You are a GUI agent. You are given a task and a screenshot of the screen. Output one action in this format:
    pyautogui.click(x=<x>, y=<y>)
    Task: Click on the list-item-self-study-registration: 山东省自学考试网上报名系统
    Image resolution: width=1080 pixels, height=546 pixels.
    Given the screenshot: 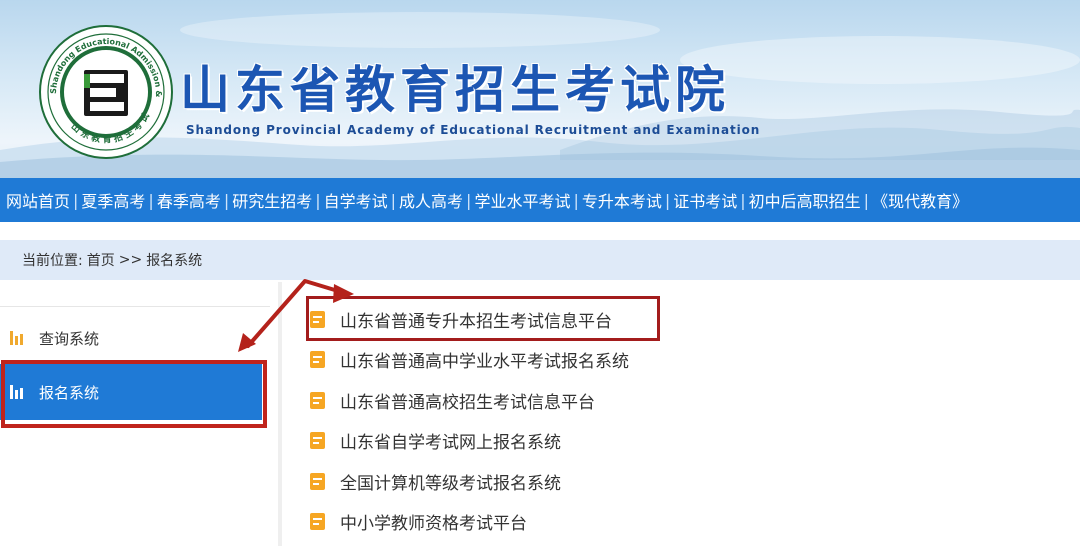 What is the action you would take?
    pyautogui.click(x=435, y=440)
    